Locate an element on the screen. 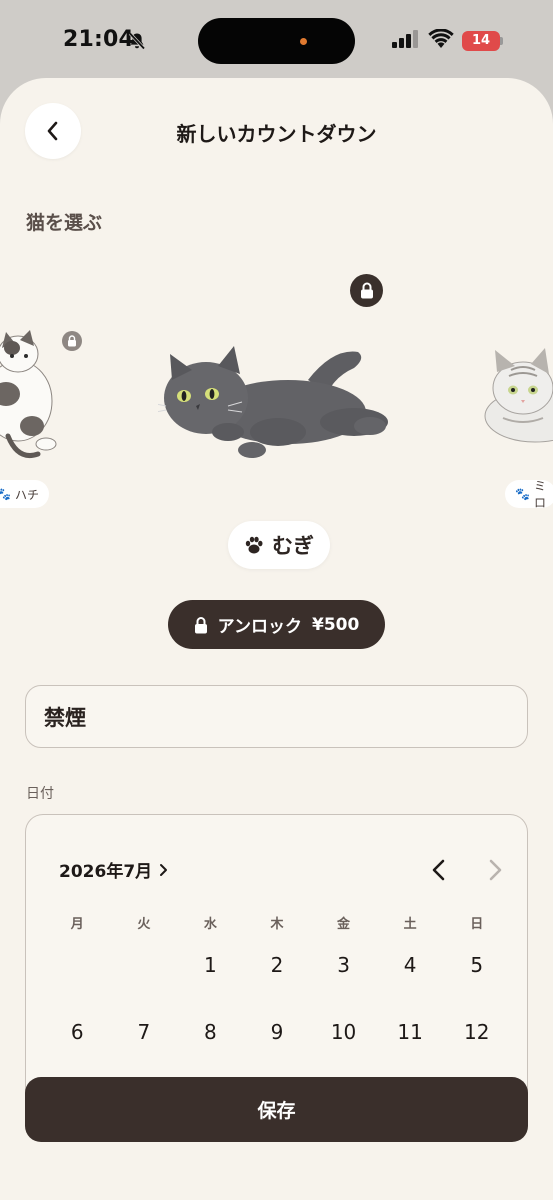 The height and width of the screenshot is (1200, 553). unlock-label: アンロック is located at coordinates (259, 627).